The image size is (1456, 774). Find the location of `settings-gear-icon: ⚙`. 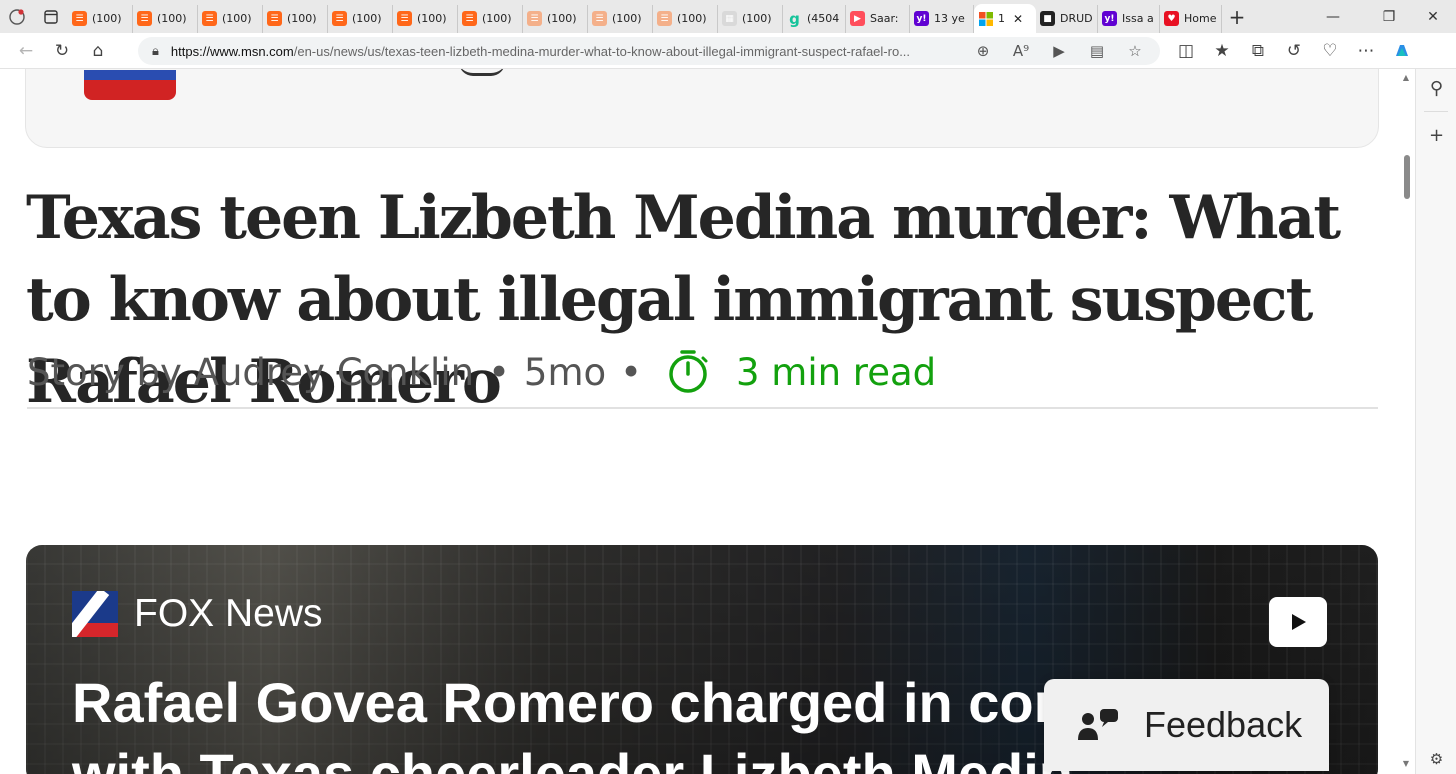

settings-gear-icon: ⚙ is located at coordinates (1436, 759).